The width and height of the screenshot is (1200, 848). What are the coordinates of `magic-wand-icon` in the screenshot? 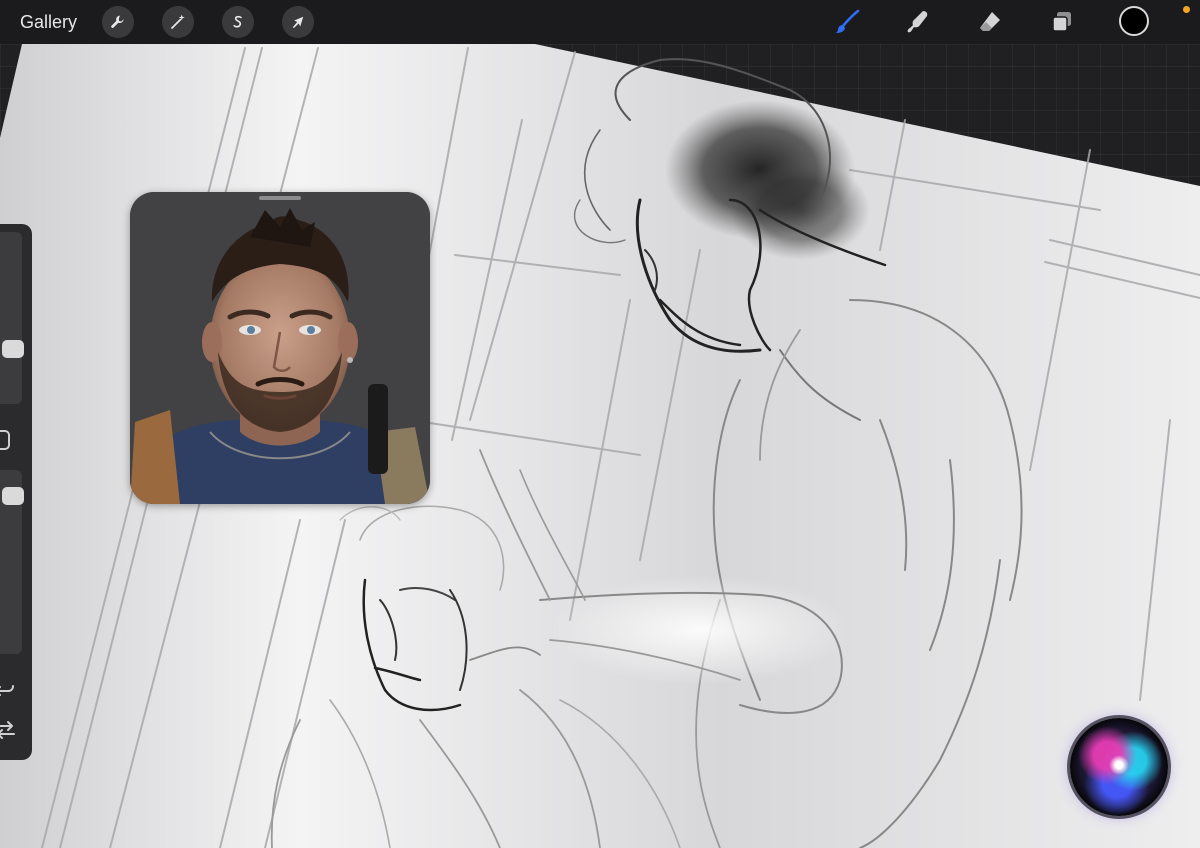 It's located at (178, 21).